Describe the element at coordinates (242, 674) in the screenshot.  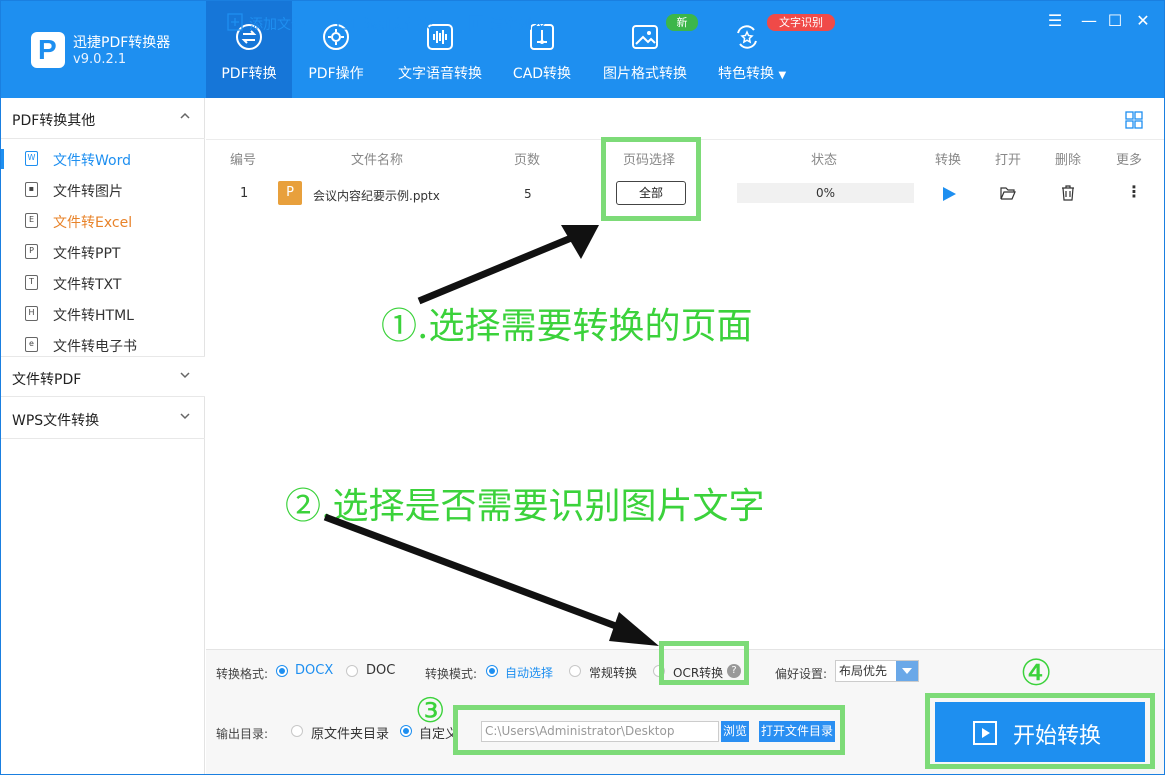
I see `format-label: 转换格式:` at that location.